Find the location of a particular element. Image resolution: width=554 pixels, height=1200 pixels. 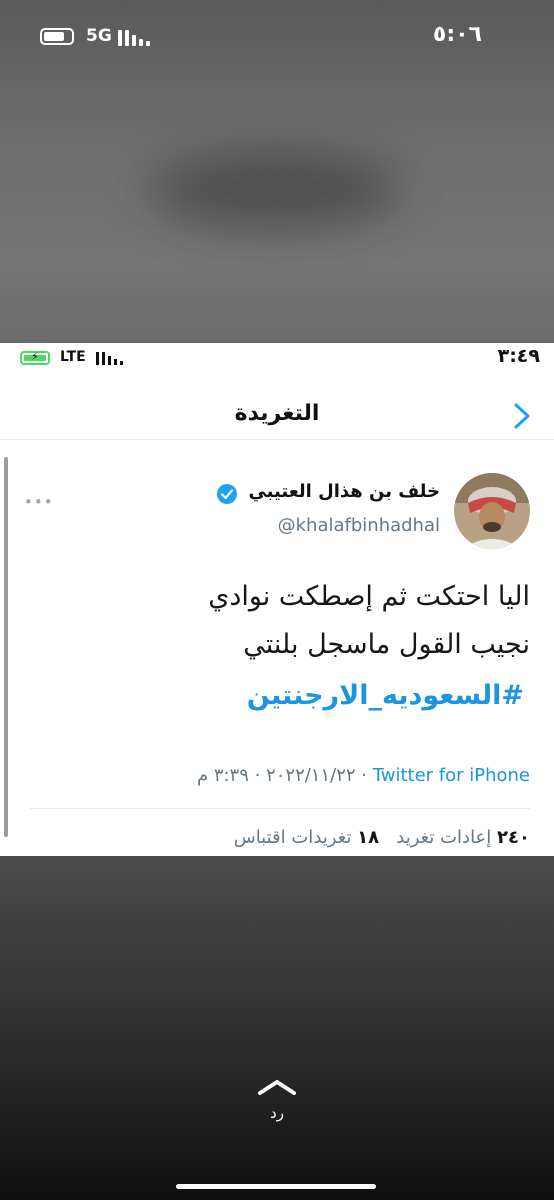

nav-bar: التغريدة is located at coordinates (277, 415).